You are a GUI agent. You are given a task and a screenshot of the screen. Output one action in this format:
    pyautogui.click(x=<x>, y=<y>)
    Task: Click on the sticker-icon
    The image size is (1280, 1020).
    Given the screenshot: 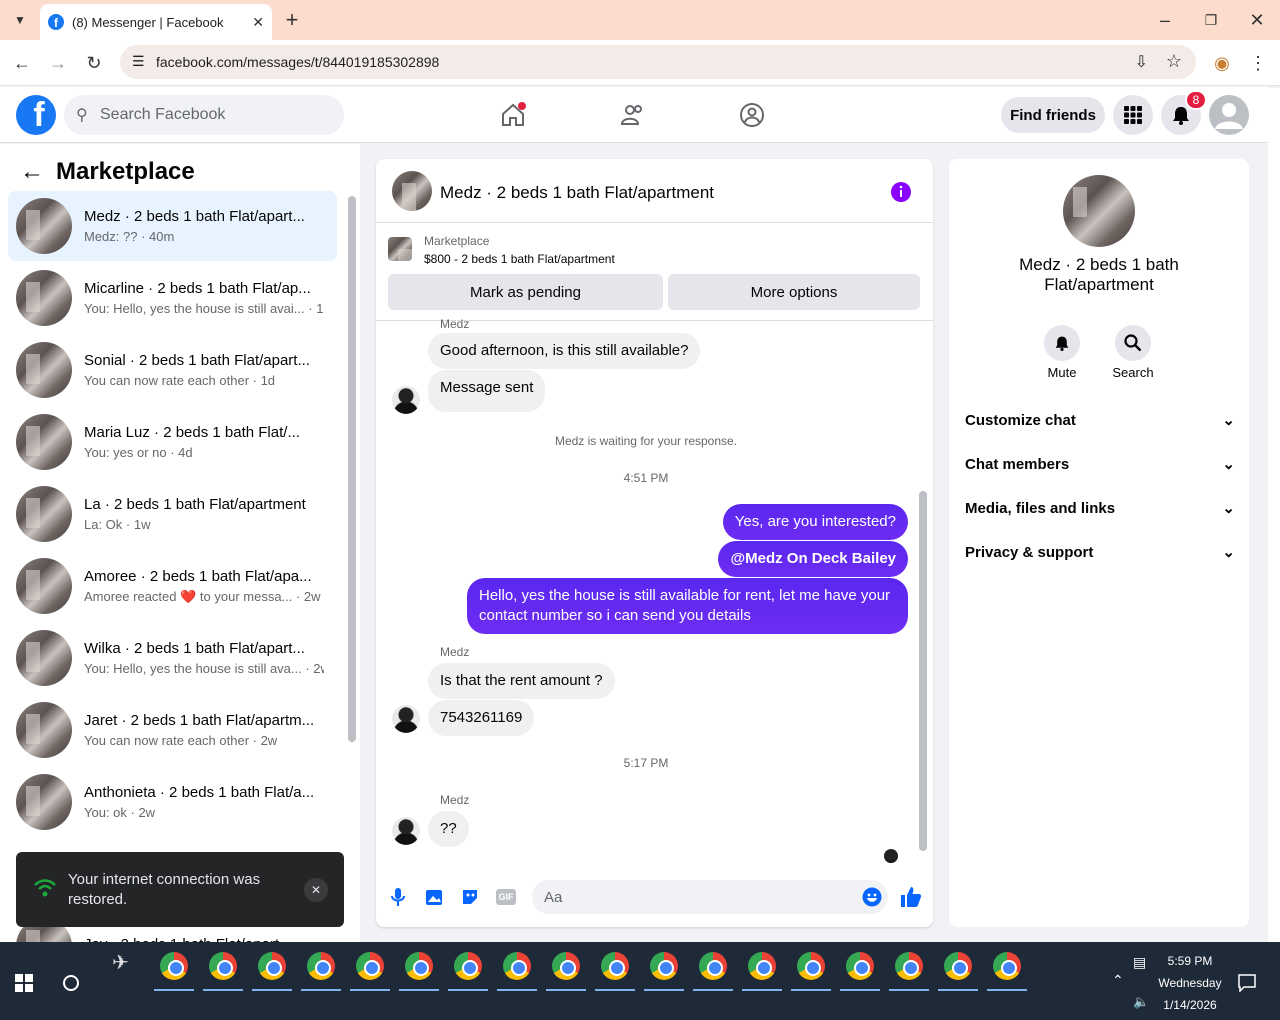 What is the action you would take?
    pyautogui.click(x=470, y=897)
    